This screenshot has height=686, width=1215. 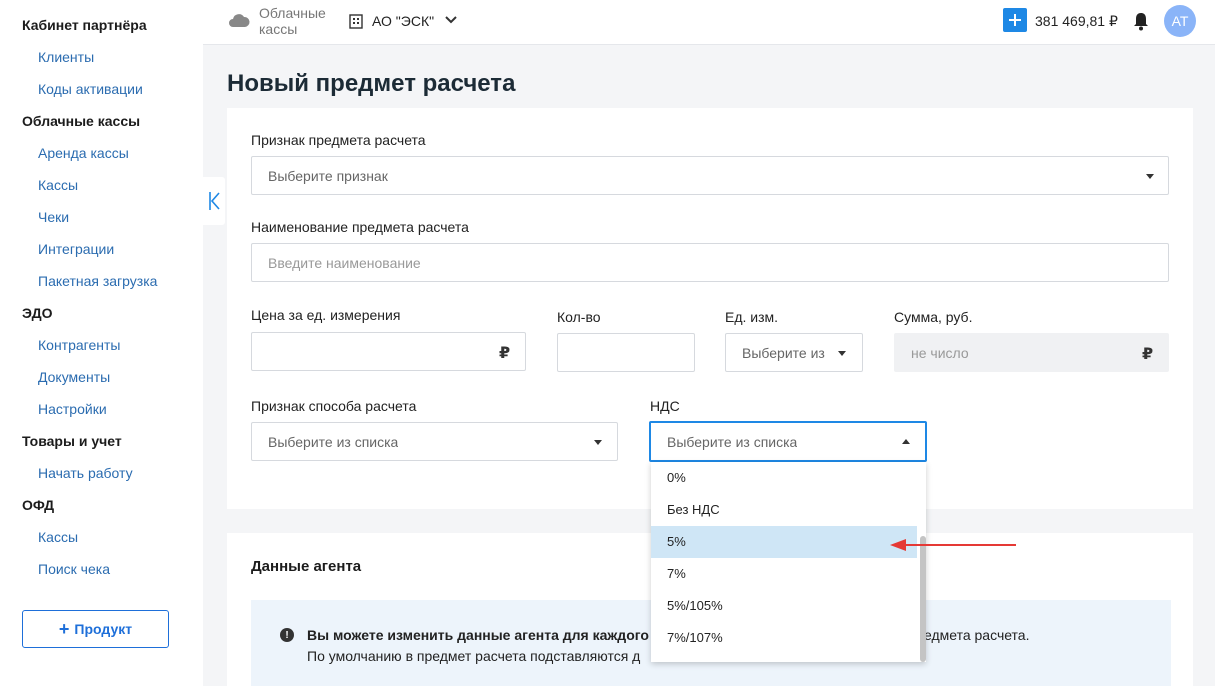 What do you see at coordinates (79, 345) in the screenshot?
I see `sidebar-item-counterparties: Контрагенты` at bounding box center [79, 345].